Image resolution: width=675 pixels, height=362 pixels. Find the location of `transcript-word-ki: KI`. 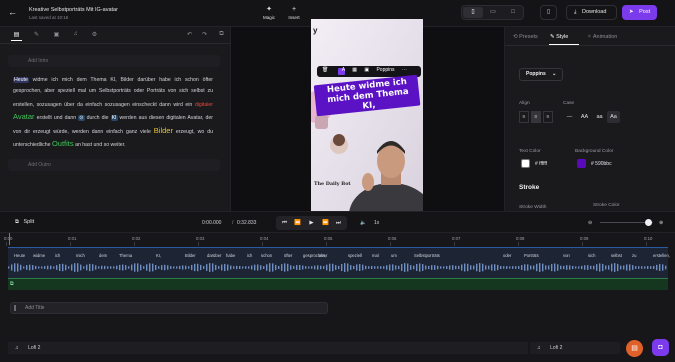

transcript-word-ki: KI is located at coordinates (114, 118).